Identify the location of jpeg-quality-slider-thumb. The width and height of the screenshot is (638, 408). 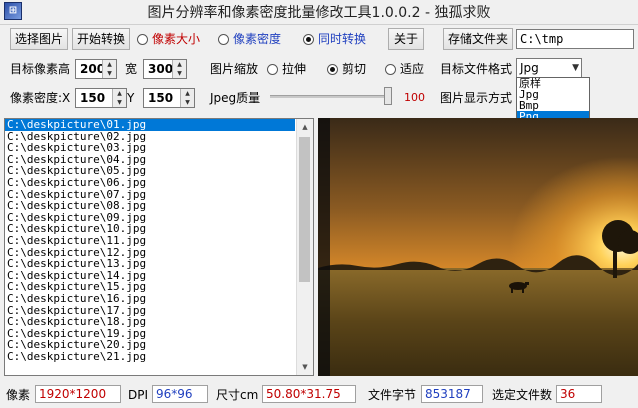
(388, 96).